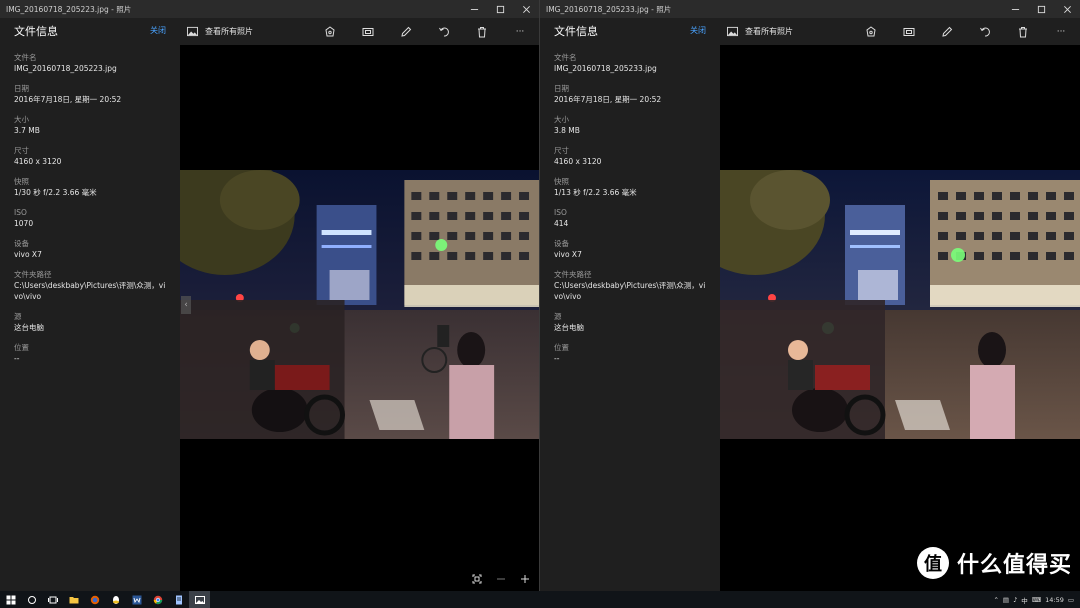 The width and height of the screenshot is (1080, 608). I want to click on edit-icon, so click(406, 31).